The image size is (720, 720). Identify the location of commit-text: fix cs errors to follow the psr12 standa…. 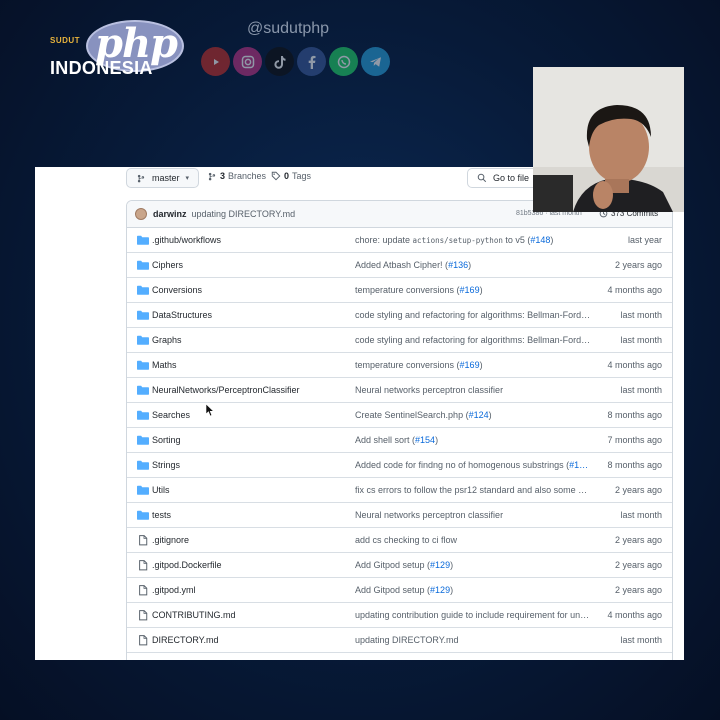
(473, 490).